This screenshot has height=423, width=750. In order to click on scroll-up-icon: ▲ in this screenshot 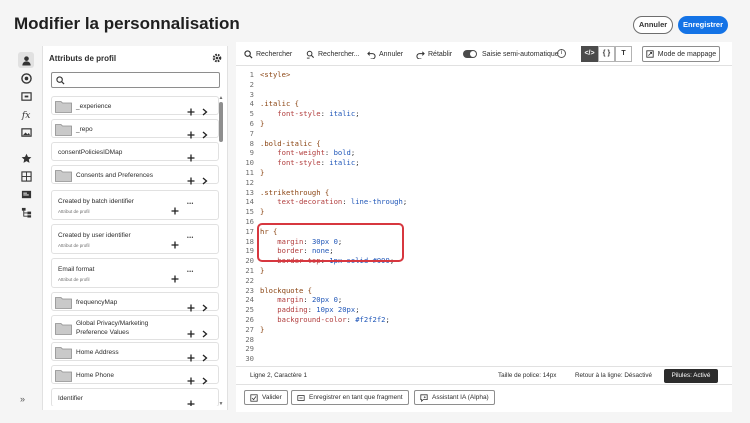, I will do `click(221, 98)`.